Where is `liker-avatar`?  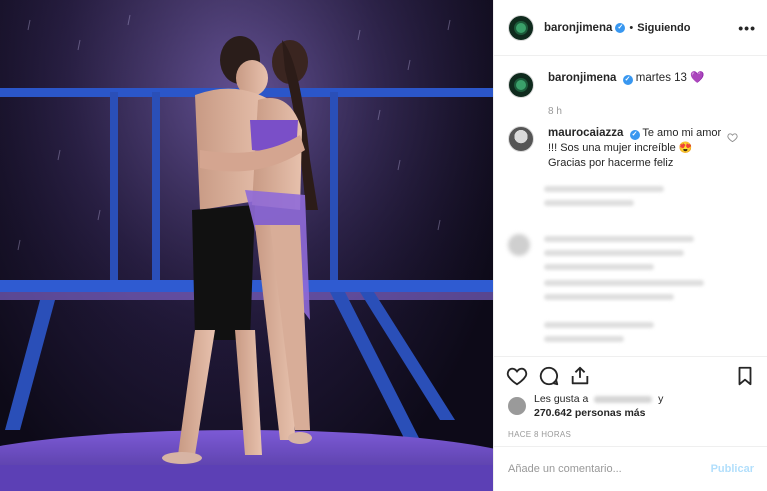 liker-avatar is located at coordinates (517, 406).